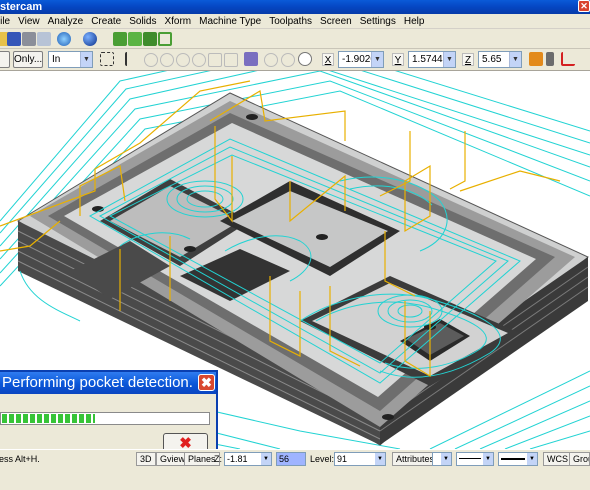 The image size is (590, 490). What do you see at coordinates (336, 21) in the screenshot?
I see `menu-screen: Screen` at bounding box center [336, 21].